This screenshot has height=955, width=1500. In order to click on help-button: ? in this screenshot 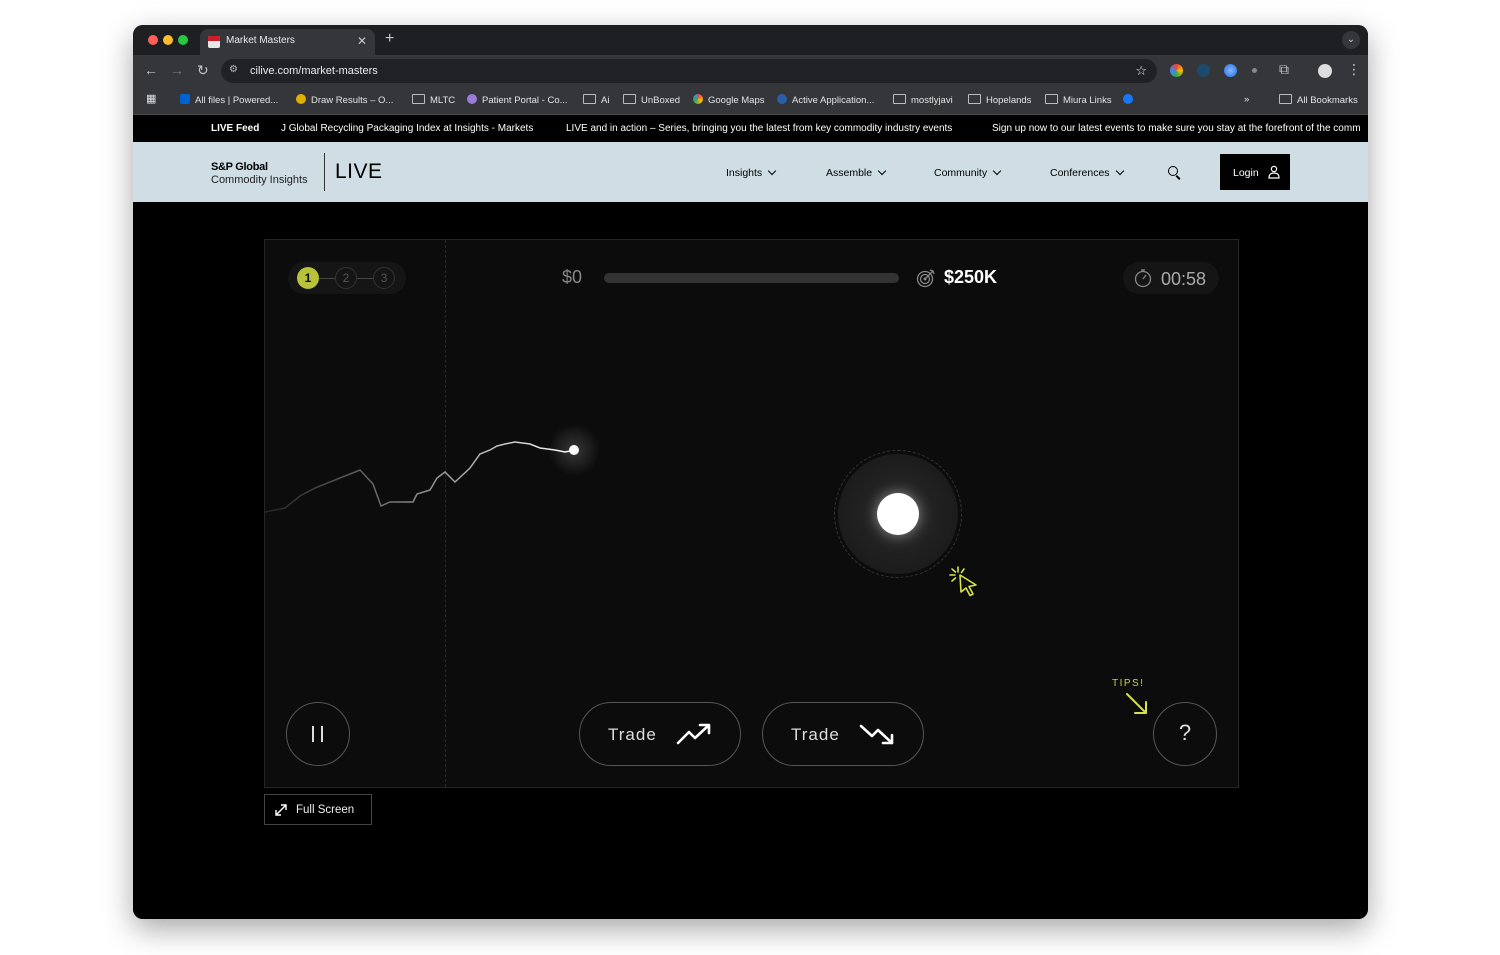, I will do `click(1185, 734)`.